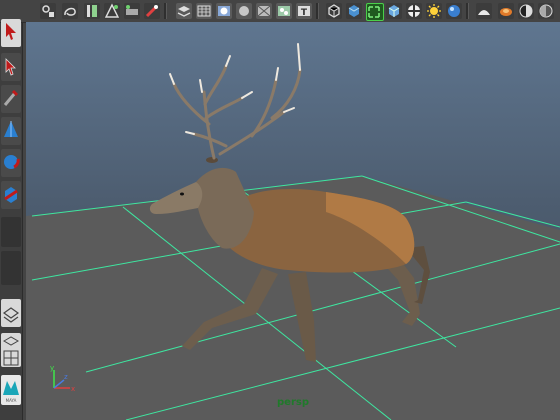 This screenshot has height=420, width=560. Describe the element at coordinates (244, 11) in the screenshot. I see `texture-icon` at that location.